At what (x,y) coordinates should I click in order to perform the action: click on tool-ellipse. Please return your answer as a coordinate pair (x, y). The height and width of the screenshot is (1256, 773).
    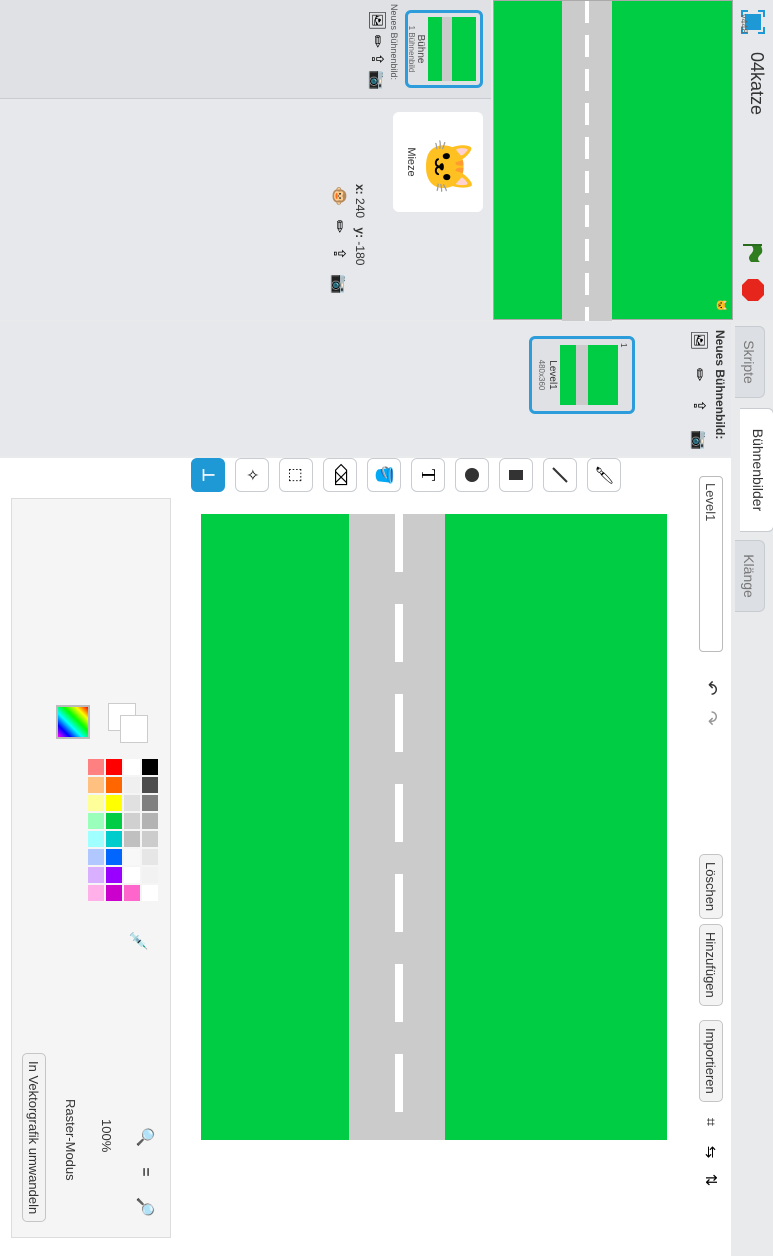
    Looking at the image, I should click on (472, 475).